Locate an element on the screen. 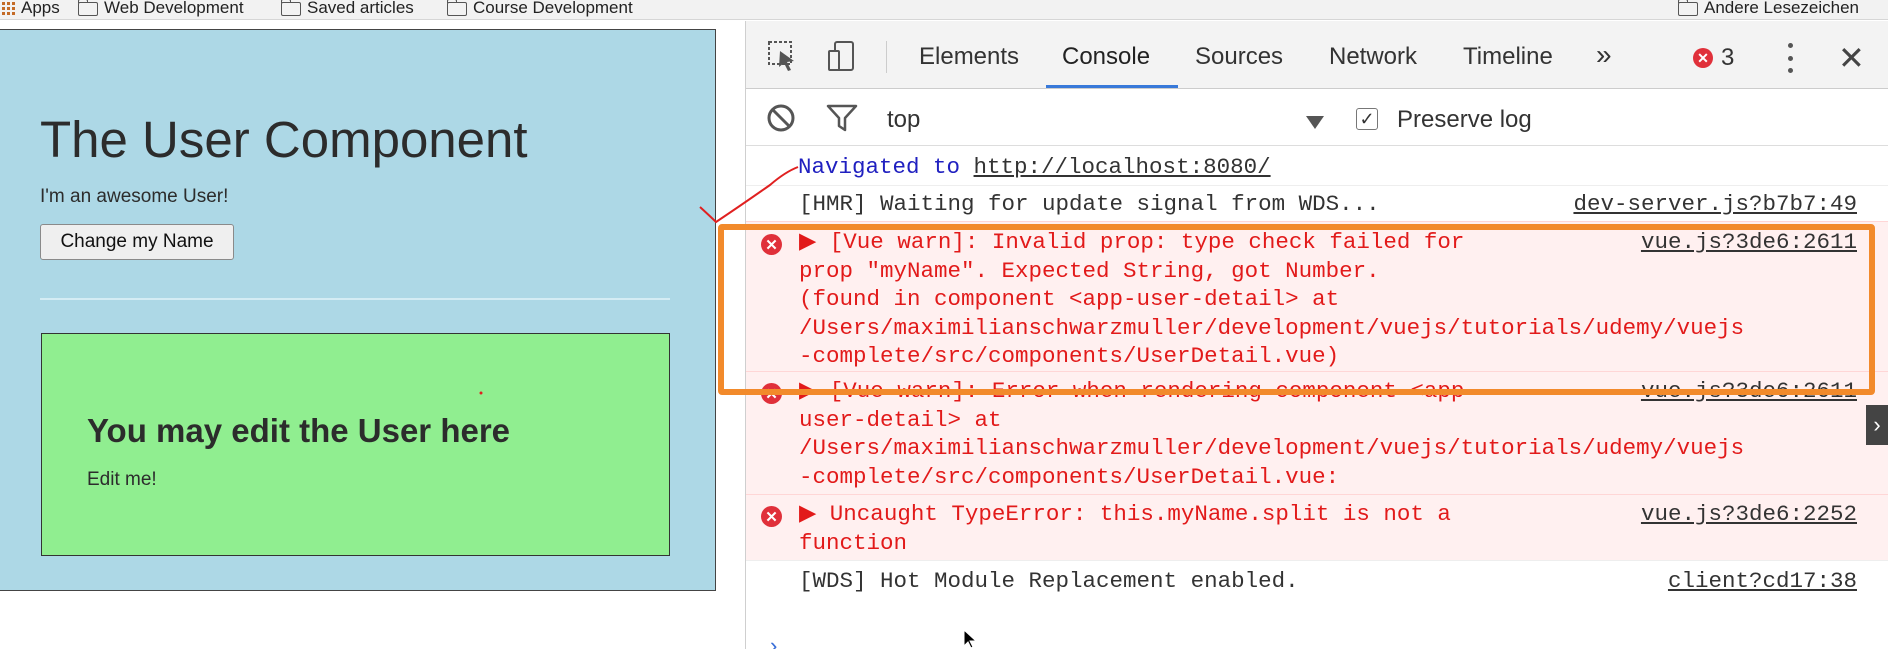 The width and height of the screenshot is (1888, 649). console-message: Navigated to http://localhost:8080/ is located at coordinates (1034, 167).